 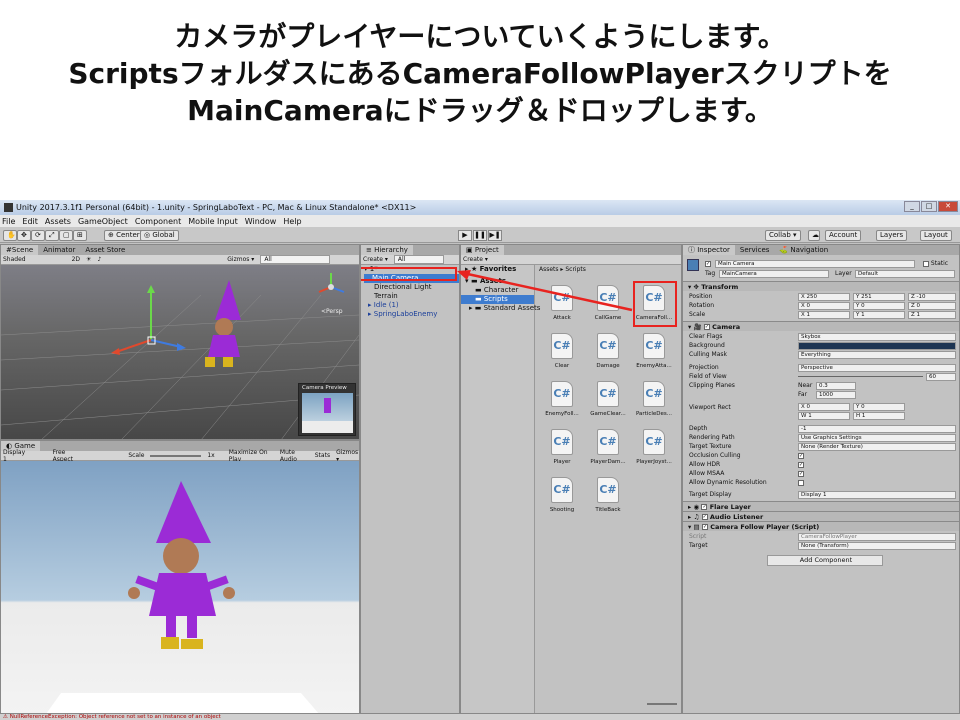 I want to click on pause-button: ❚❚, so click(x=480, y=235).